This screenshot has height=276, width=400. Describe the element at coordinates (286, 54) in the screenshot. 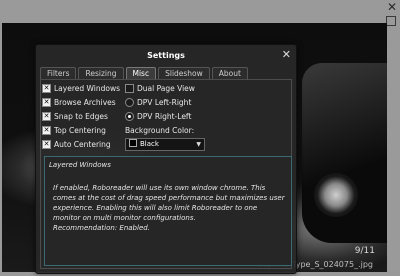

I see `dialog-close-icon: ✕` at that location.